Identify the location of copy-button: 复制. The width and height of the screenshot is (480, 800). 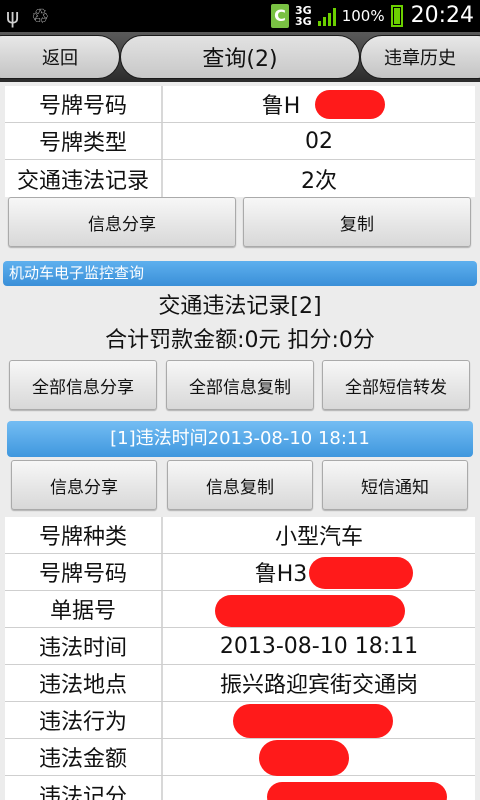
(357, 222).